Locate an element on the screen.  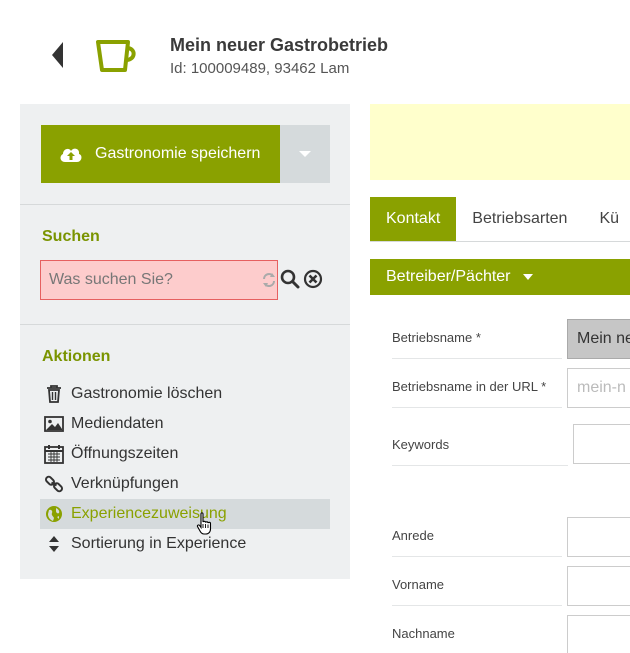
page-subtitle: Id: 100009489, 93462 Lam is located at coordinates (260, 68).